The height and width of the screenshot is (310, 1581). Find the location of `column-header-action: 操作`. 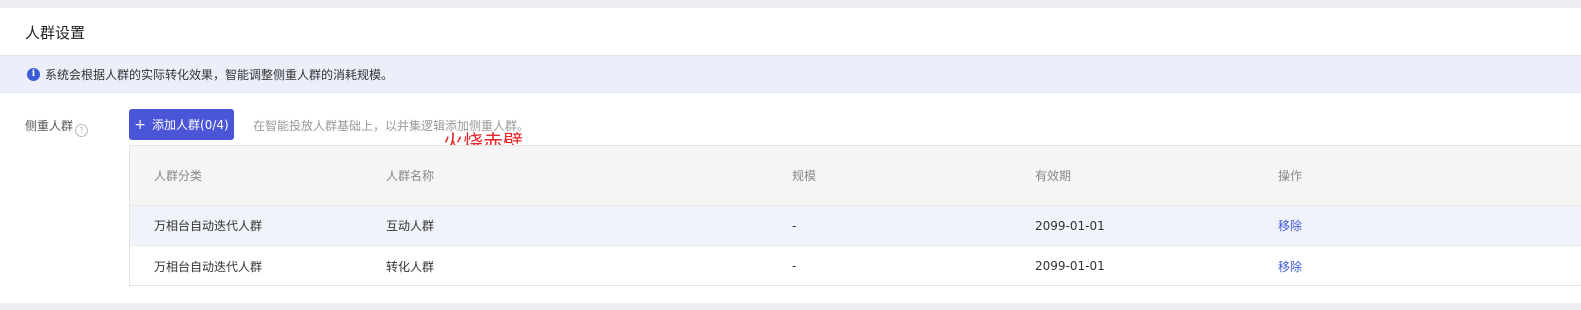

column-header-action: 操作 is located at coordinates (1290, 176).